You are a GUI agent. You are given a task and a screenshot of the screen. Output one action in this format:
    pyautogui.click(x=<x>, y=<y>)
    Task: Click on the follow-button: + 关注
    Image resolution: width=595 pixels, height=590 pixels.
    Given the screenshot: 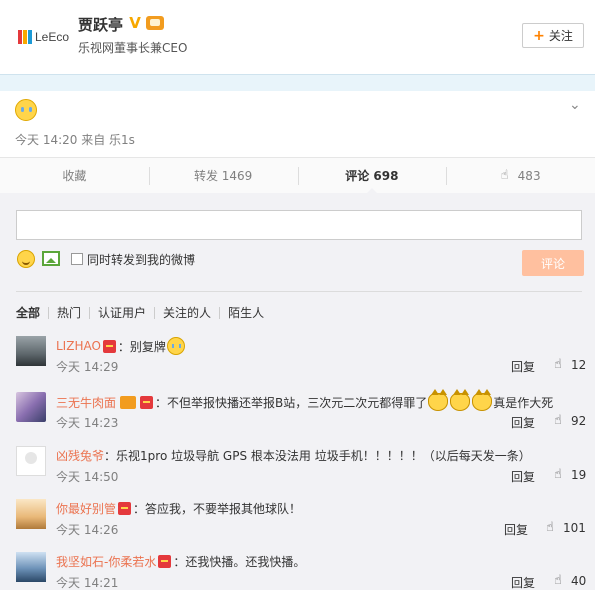 What is the action you would take?
    pyautogui.click(x=553, y=35)
    